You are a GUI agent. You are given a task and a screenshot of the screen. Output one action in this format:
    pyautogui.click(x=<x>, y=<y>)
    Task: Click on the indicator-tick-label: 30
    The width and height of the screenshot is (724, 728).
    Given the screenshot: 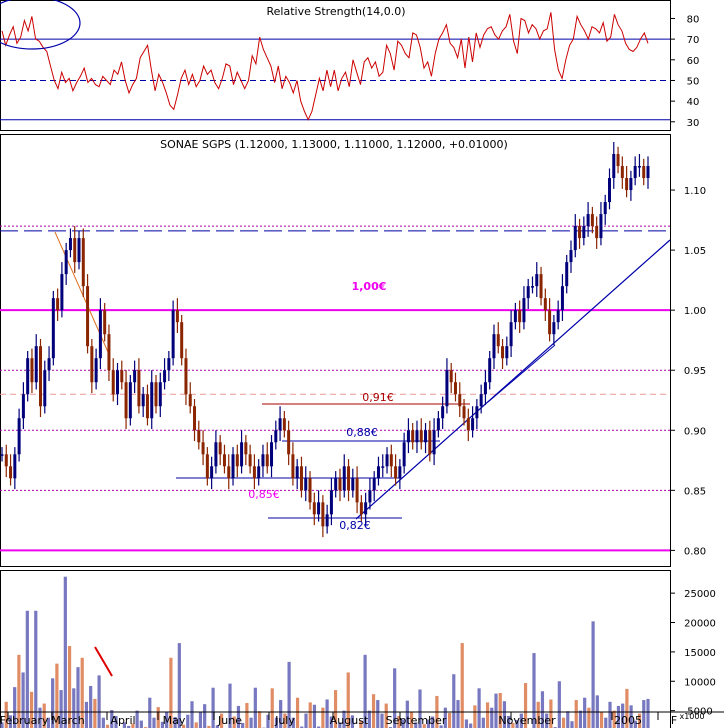 What is the action you would take?
    pyautogui.click(x=693, y=123)
    